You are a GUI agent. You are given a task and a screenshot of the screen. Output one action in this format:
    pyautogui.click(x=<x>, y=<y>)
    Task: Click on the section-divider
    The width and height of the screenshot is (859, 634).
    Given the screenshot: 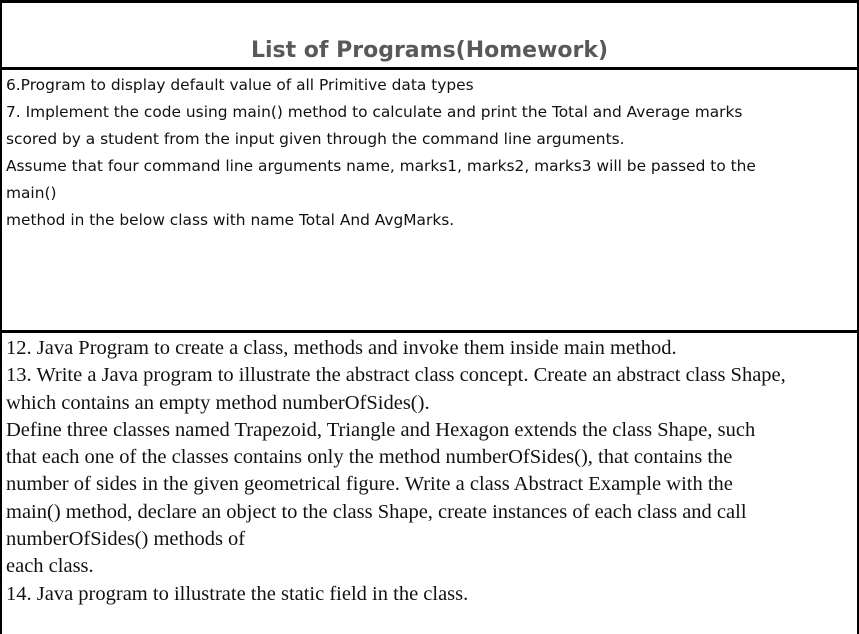 What is the action you would take?
    pyautogui.click(x=429, y=331)
    